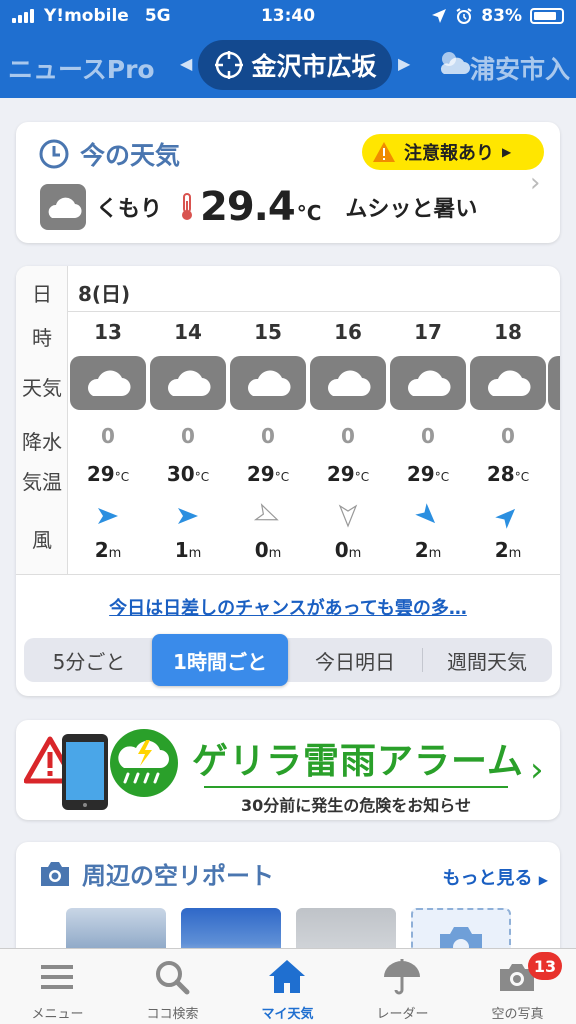 The width and height of the screenshot is (576, 1024). Describe the element at coordinates (229, 65) in the screenshot. I see `crosshair-icon` at that location.